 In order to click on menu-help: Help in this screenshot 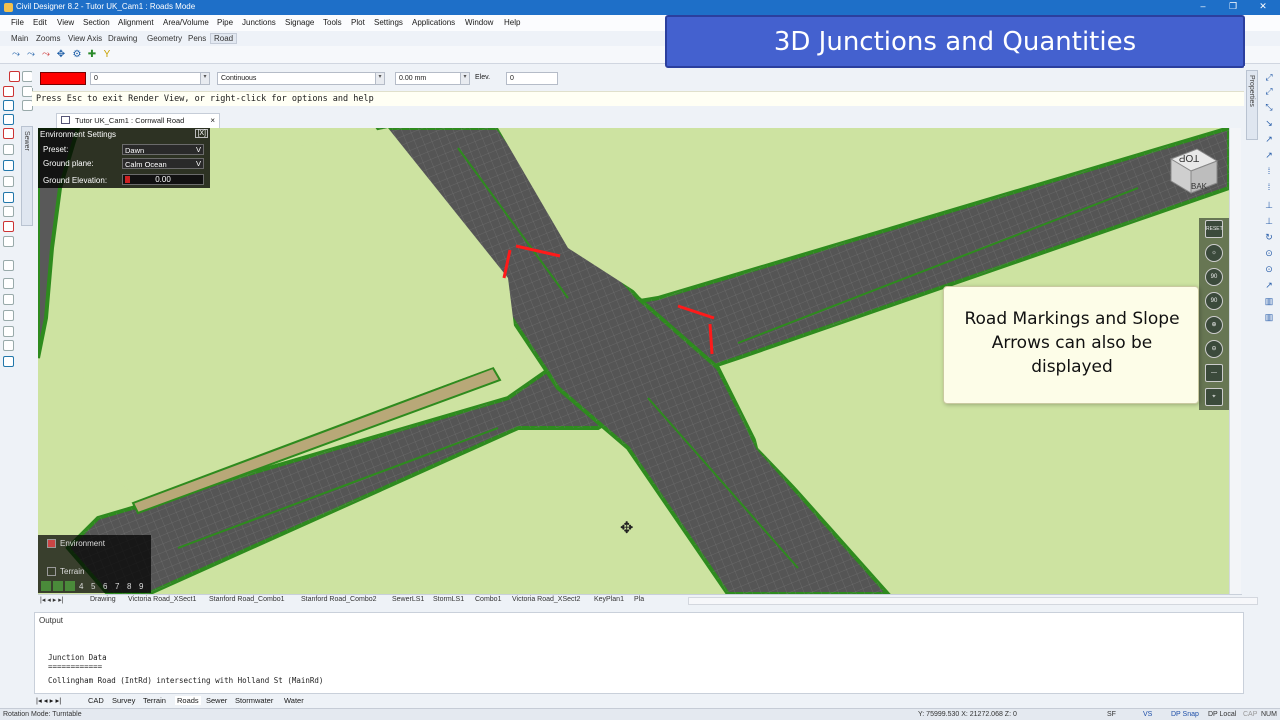, I will do `click(512, 22)`.